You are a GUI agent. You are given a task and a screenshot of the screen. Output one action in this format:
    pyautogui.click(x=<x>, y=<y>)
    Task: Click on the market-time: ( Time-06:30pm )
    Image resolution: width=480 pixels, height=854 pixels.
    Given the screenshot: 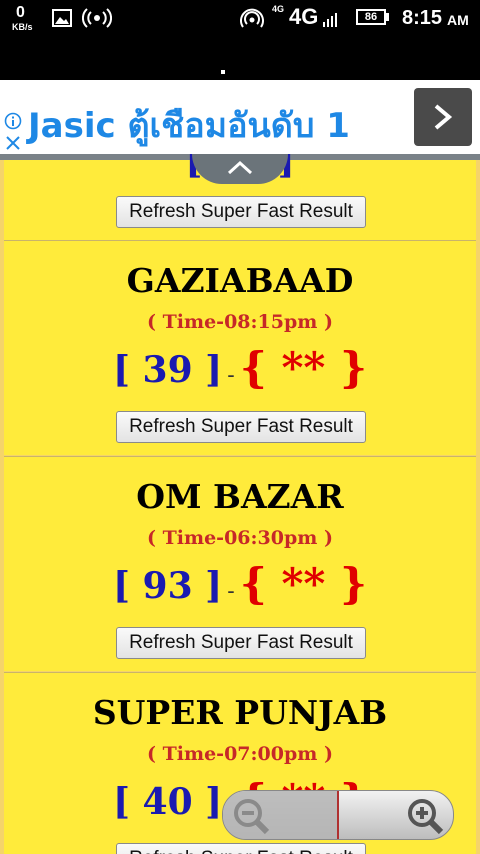 What is the action you would take?
    pyautogui.click(x=240, y=538)
    